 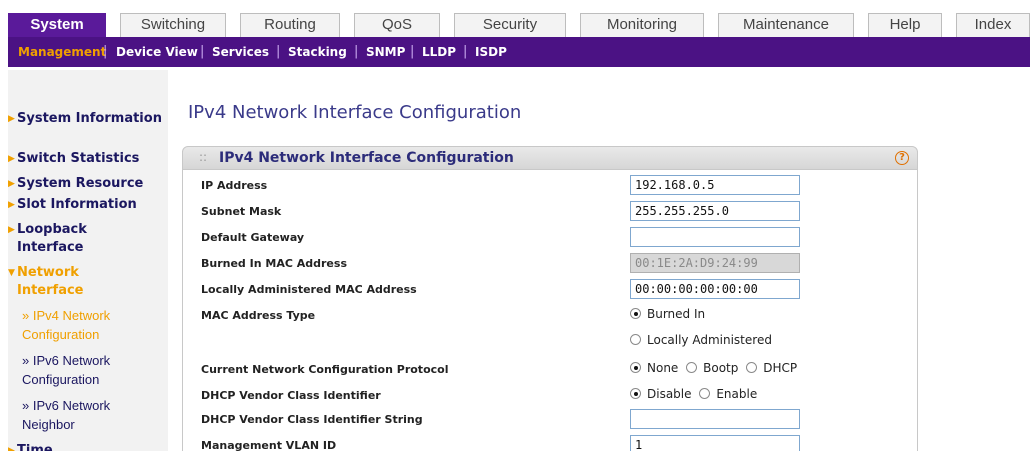 What do you see at coordinates (87, 119) in the screenshot?
I see `nav-system-information: ▶ System Information` at bounding box center [87, 119].